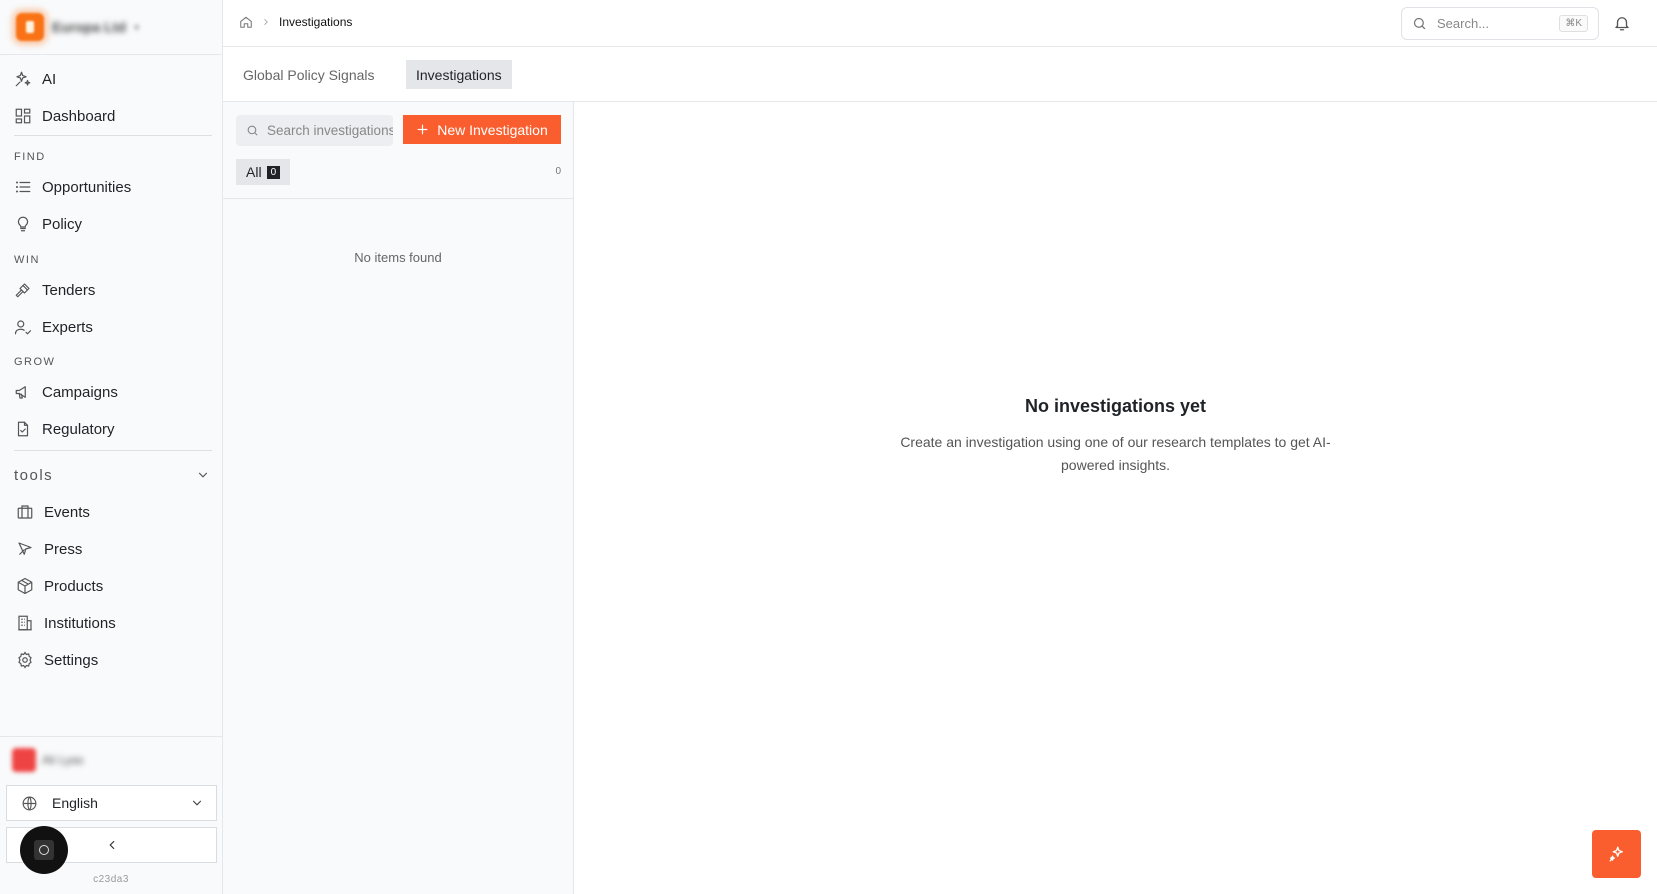 This screenshot has width=1657, height=894. What do you see at coordinates (34, 475) in the screenshot?
I see `tools-section-label: tools` at bounding box center [34, 475].